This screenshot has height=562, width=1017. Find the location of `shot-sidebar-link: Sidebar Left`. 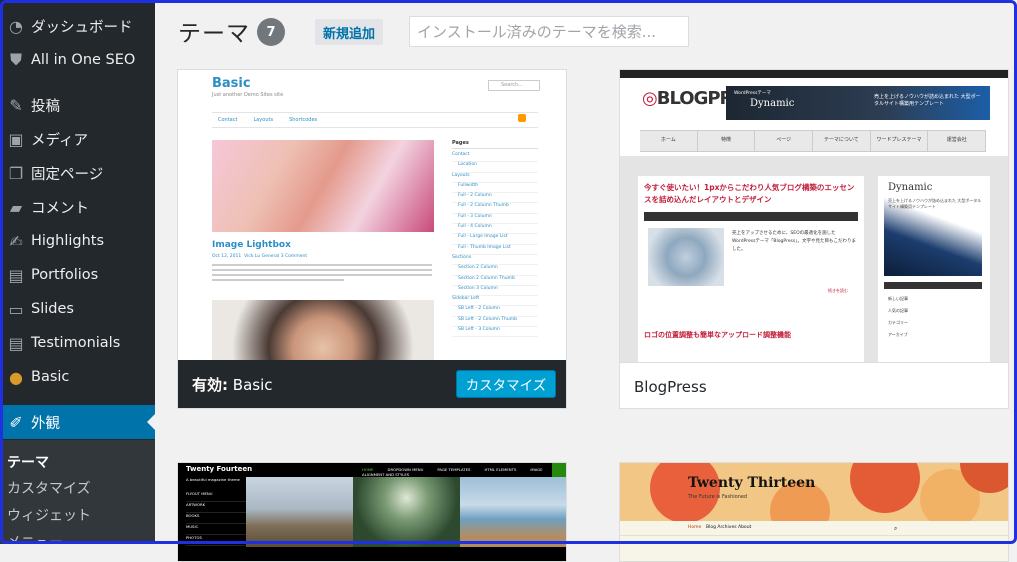

shot-sidebar-link: Sidebar Left is located at coordinates (495, 301).